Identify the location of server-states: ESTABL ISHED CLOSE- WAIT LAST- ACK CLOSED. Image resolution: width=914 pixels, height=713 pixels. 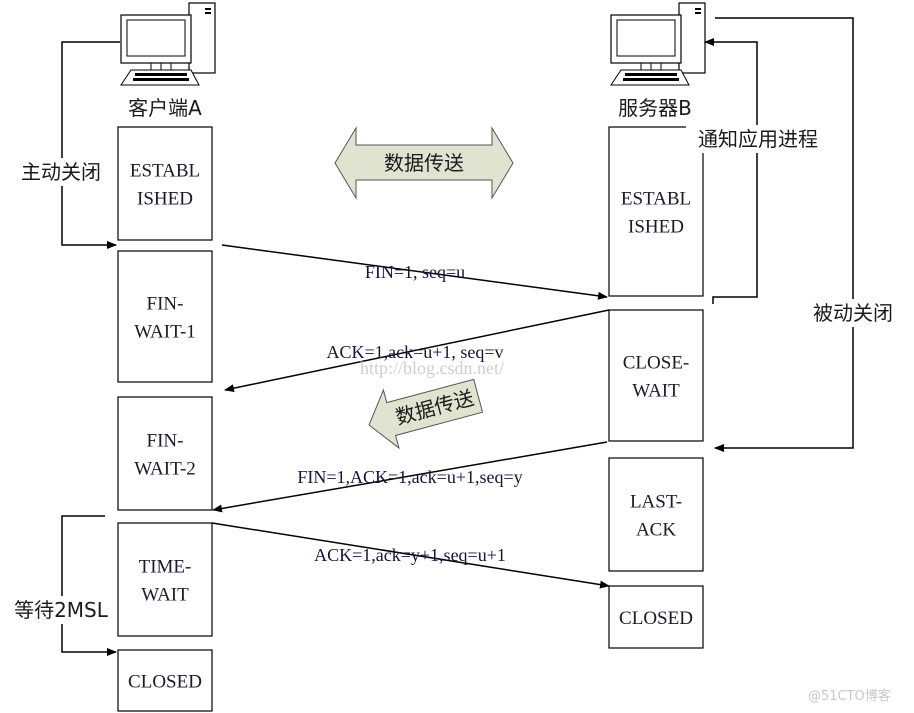
(656, 387).